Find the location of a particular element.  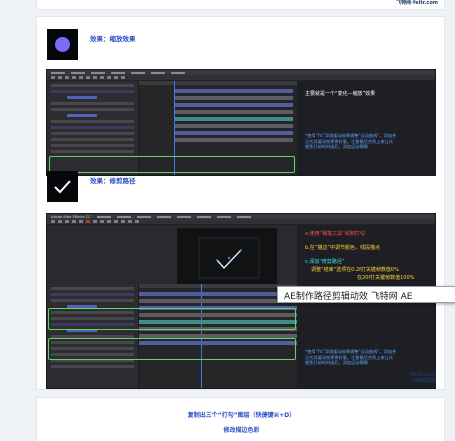

ae-timeline-ruler is located at coordinates (218, 83).